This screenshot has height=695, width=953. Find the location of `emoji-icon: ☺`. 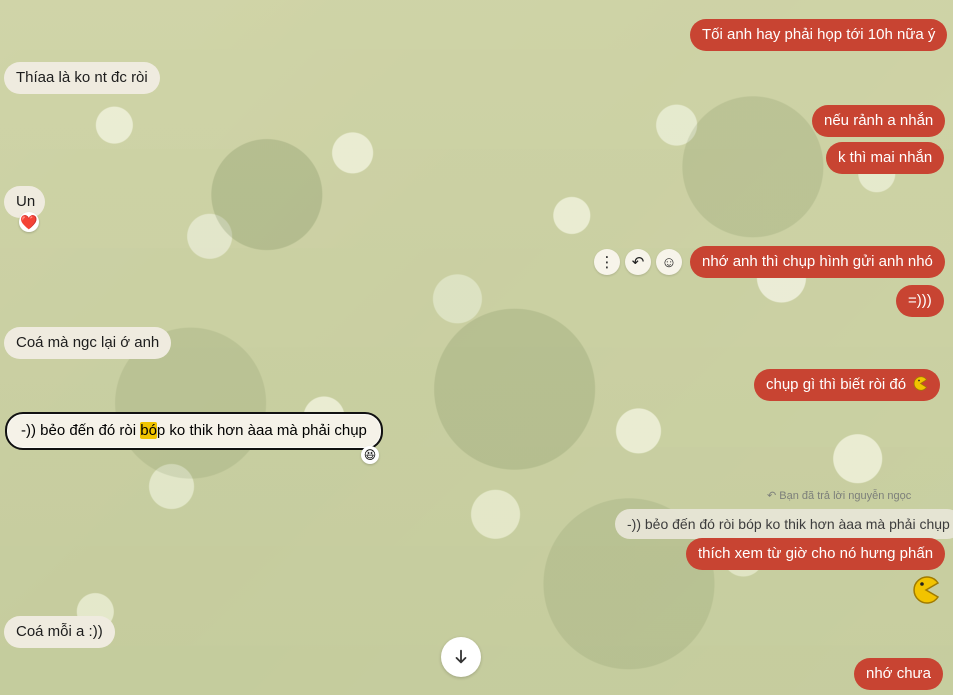

emoji-icon: ☺ is located at coordinates (669, 262).